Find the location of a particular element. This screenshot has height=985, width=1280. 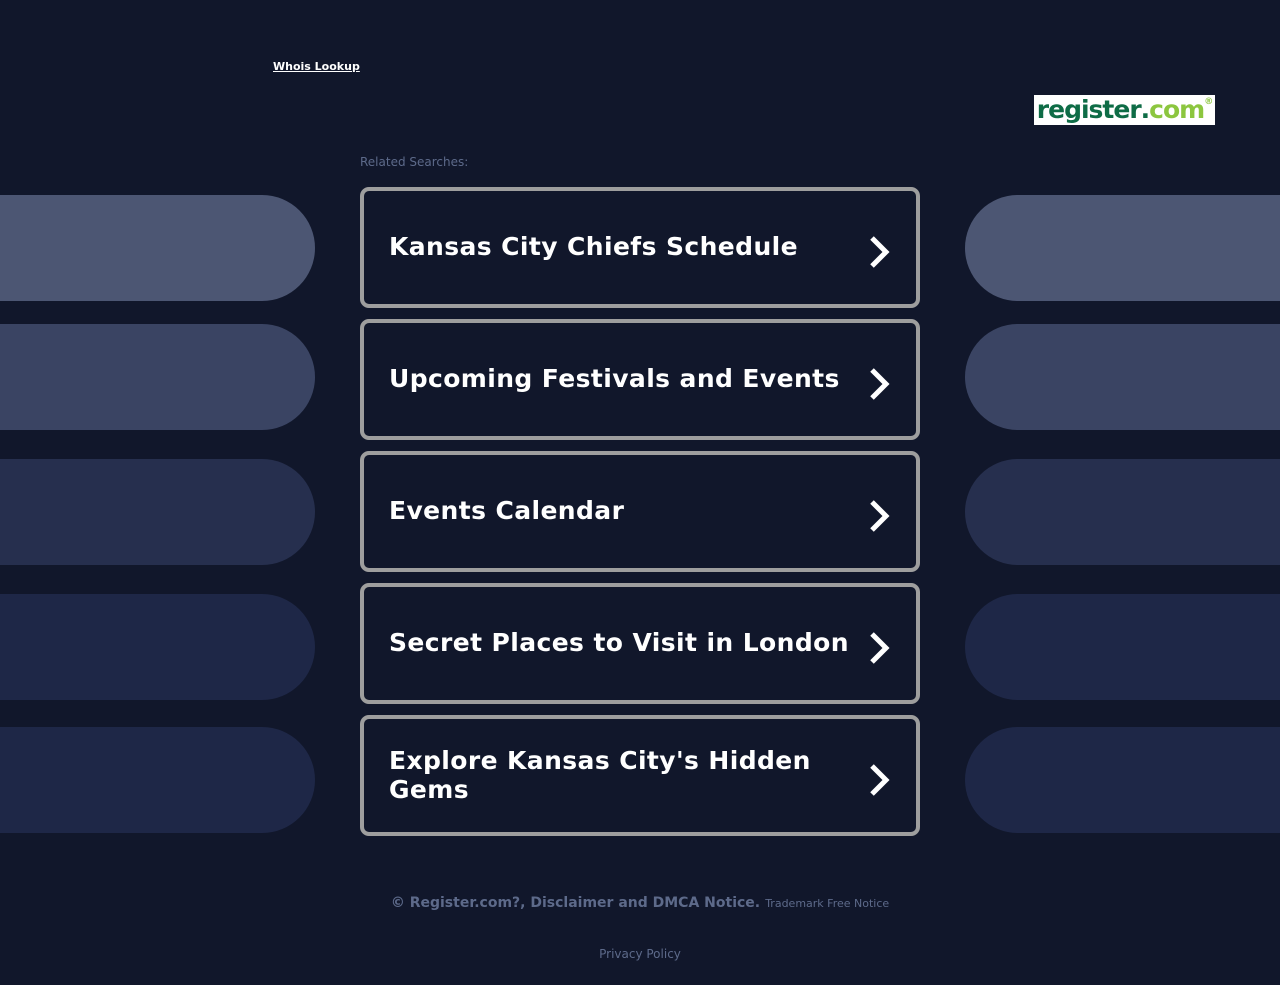

related-search-label: Upcoming Festivals and Events is located at coordinates (614, 378).